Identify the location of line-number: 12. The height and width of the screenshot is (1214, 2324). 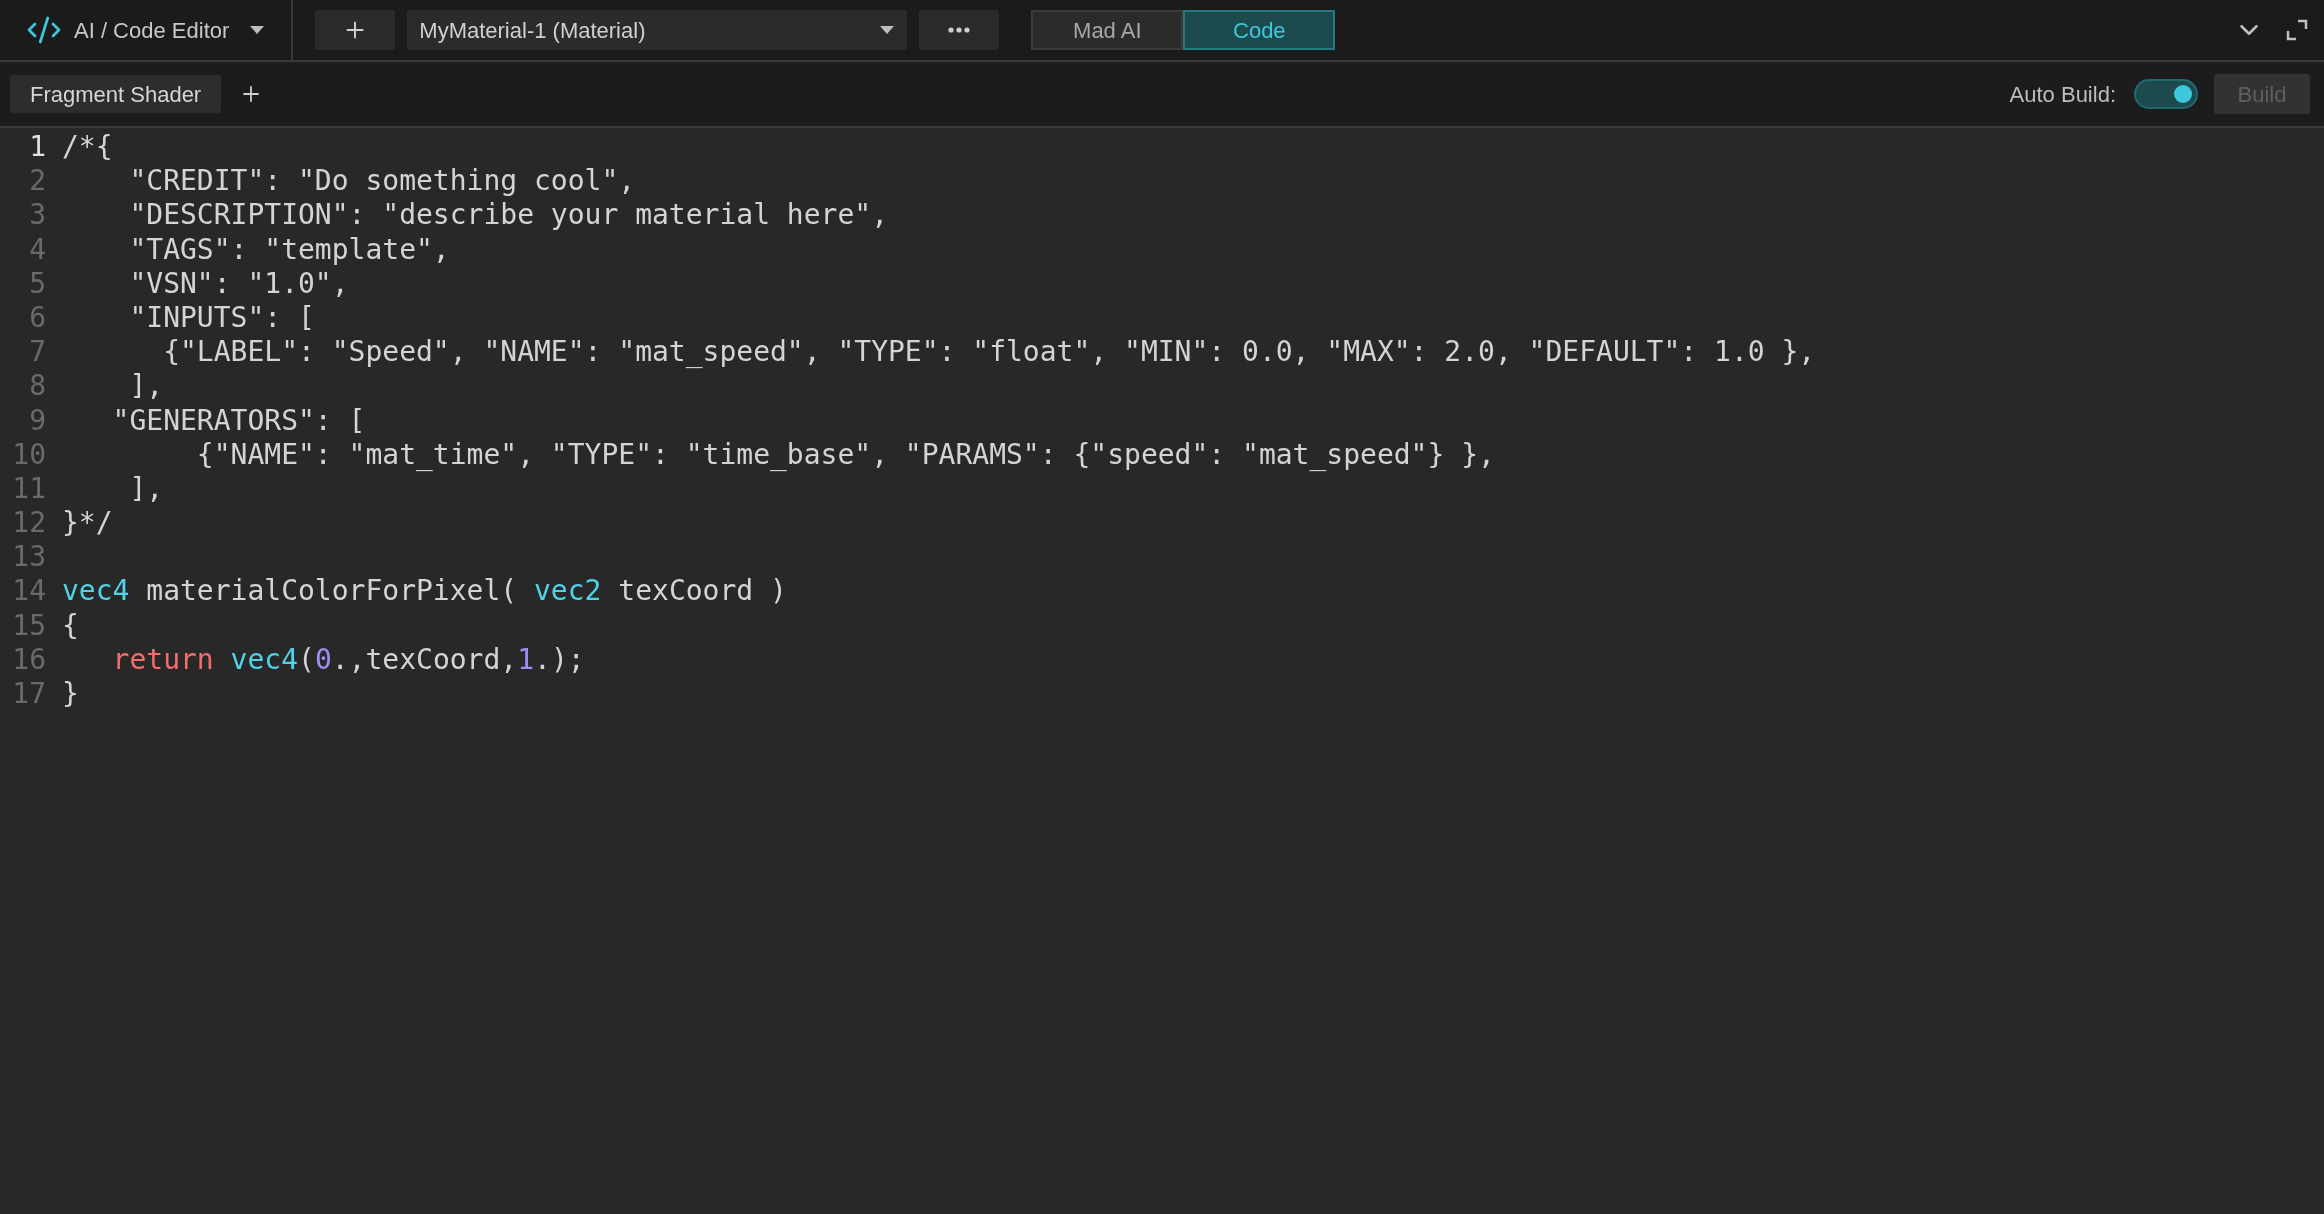
(28, 523).